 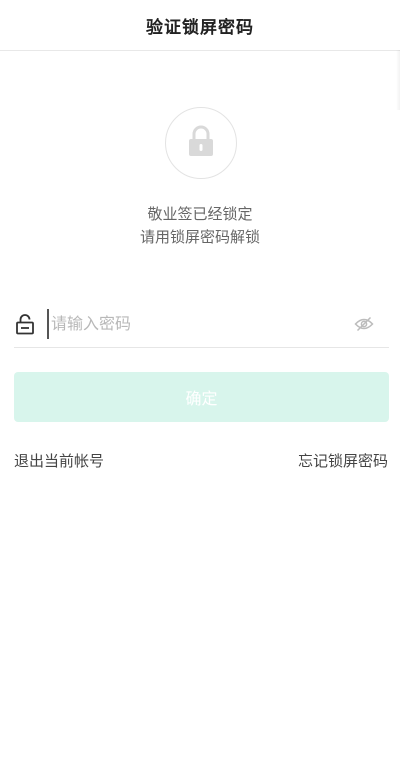 What do you see at coordinates (199, 237) in the screenshot?
I see `lock-message-line2: 请用锁屏密码解锁` at bounding box center [199, 237].